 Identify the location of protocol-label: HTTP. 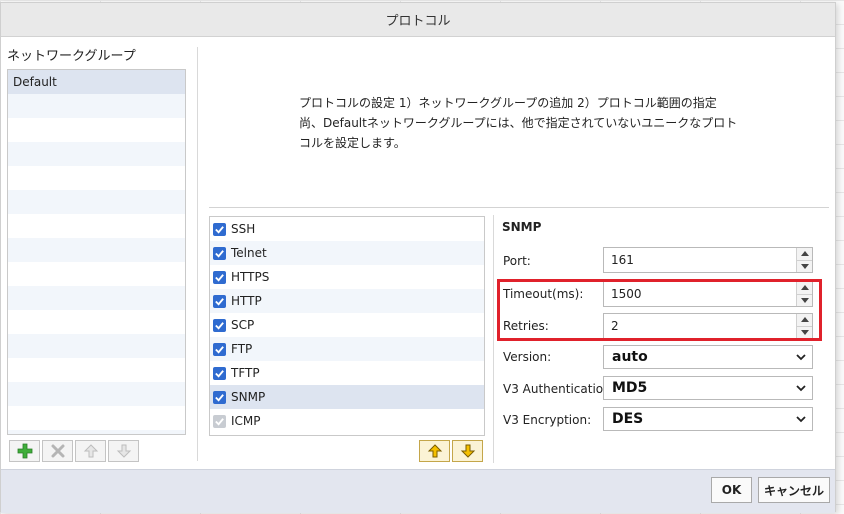
(246, 301).